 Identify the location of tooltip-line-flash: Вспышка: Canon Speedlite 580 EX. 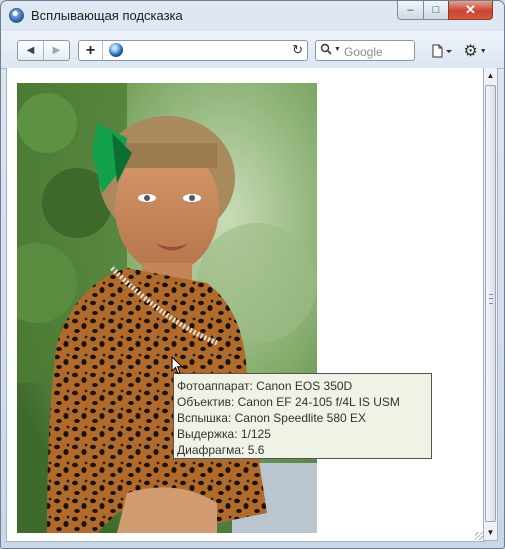
(272, 418).